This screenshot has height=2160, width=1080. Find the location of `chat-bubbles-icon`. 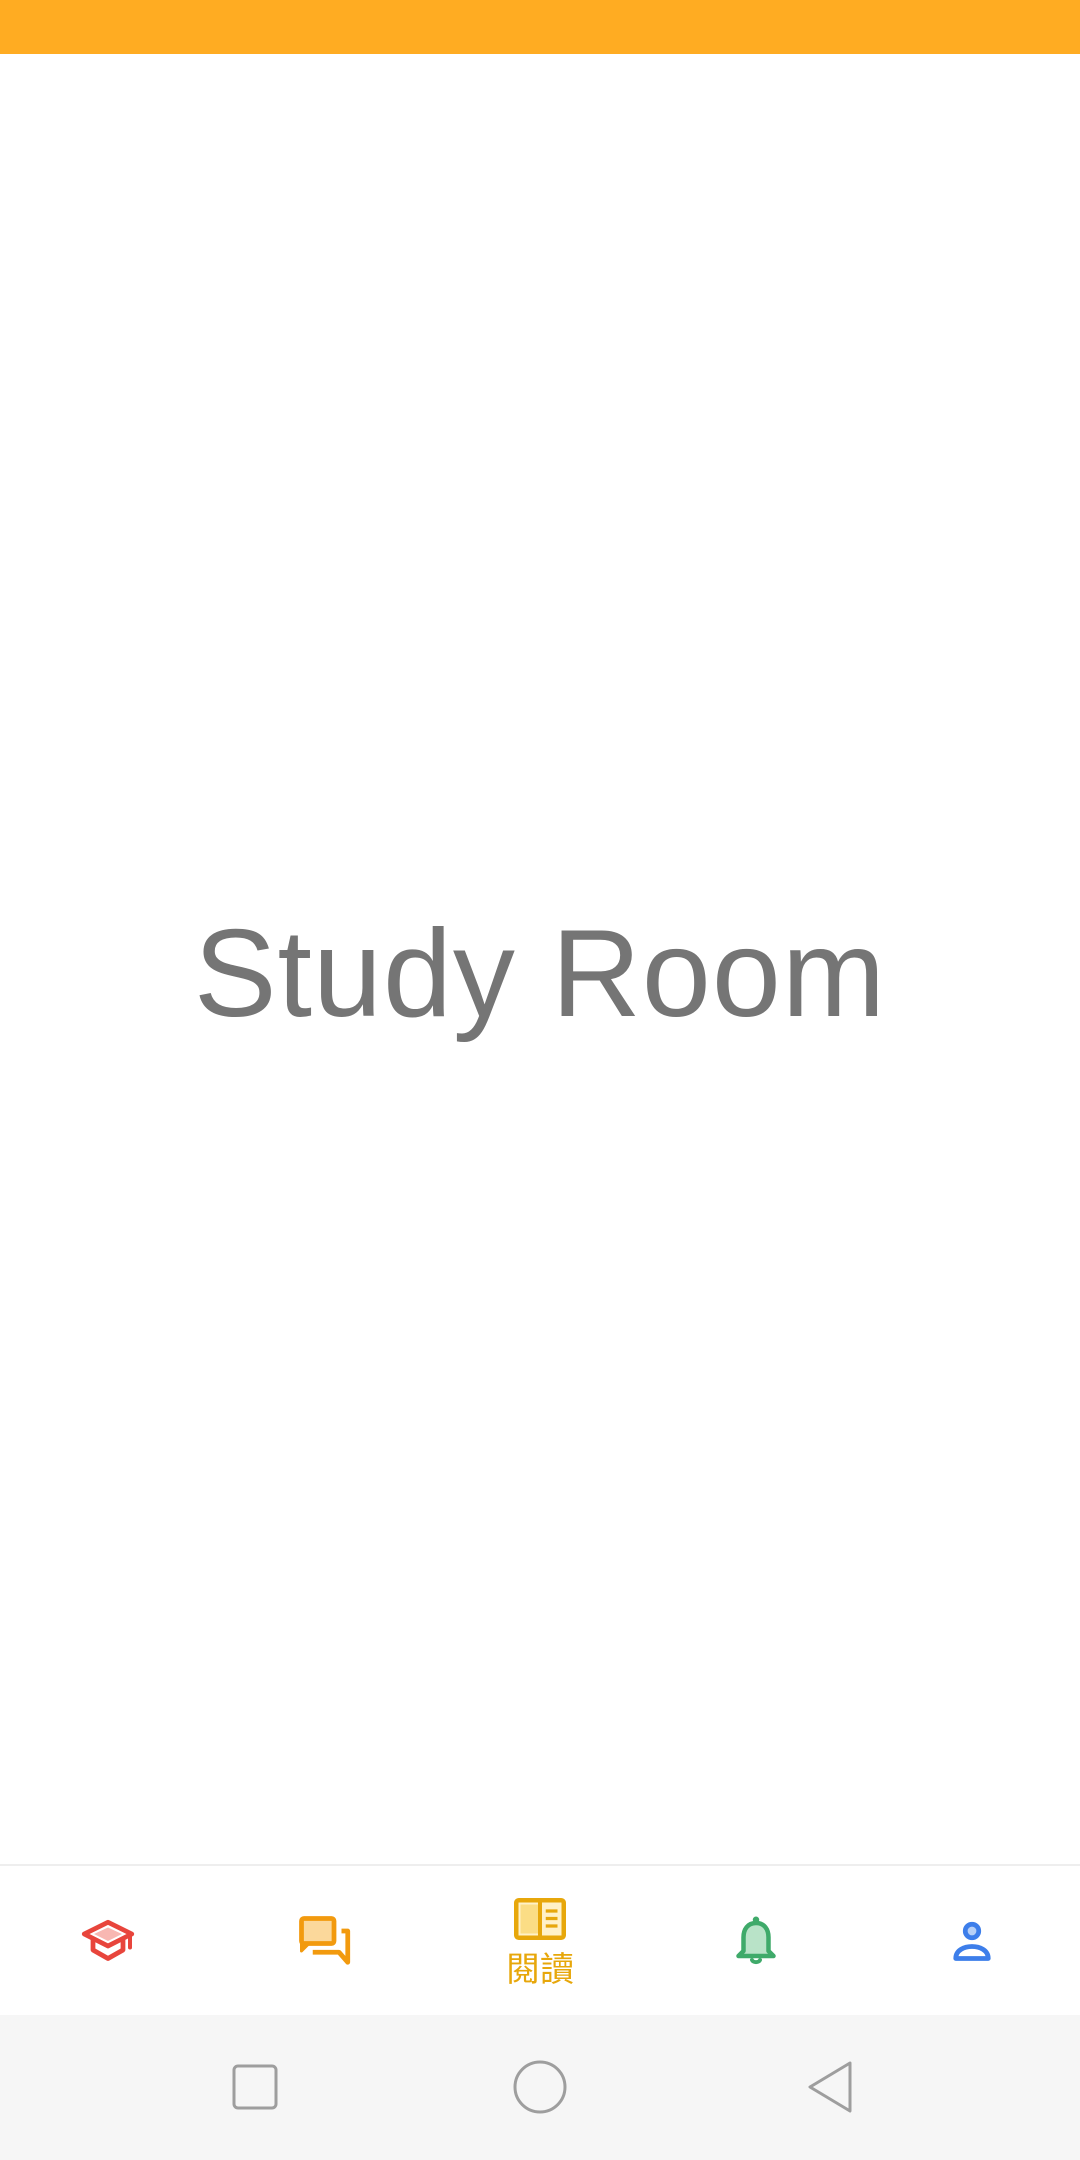

chat-bubbles-icon is located at coordinates (325, 1940).